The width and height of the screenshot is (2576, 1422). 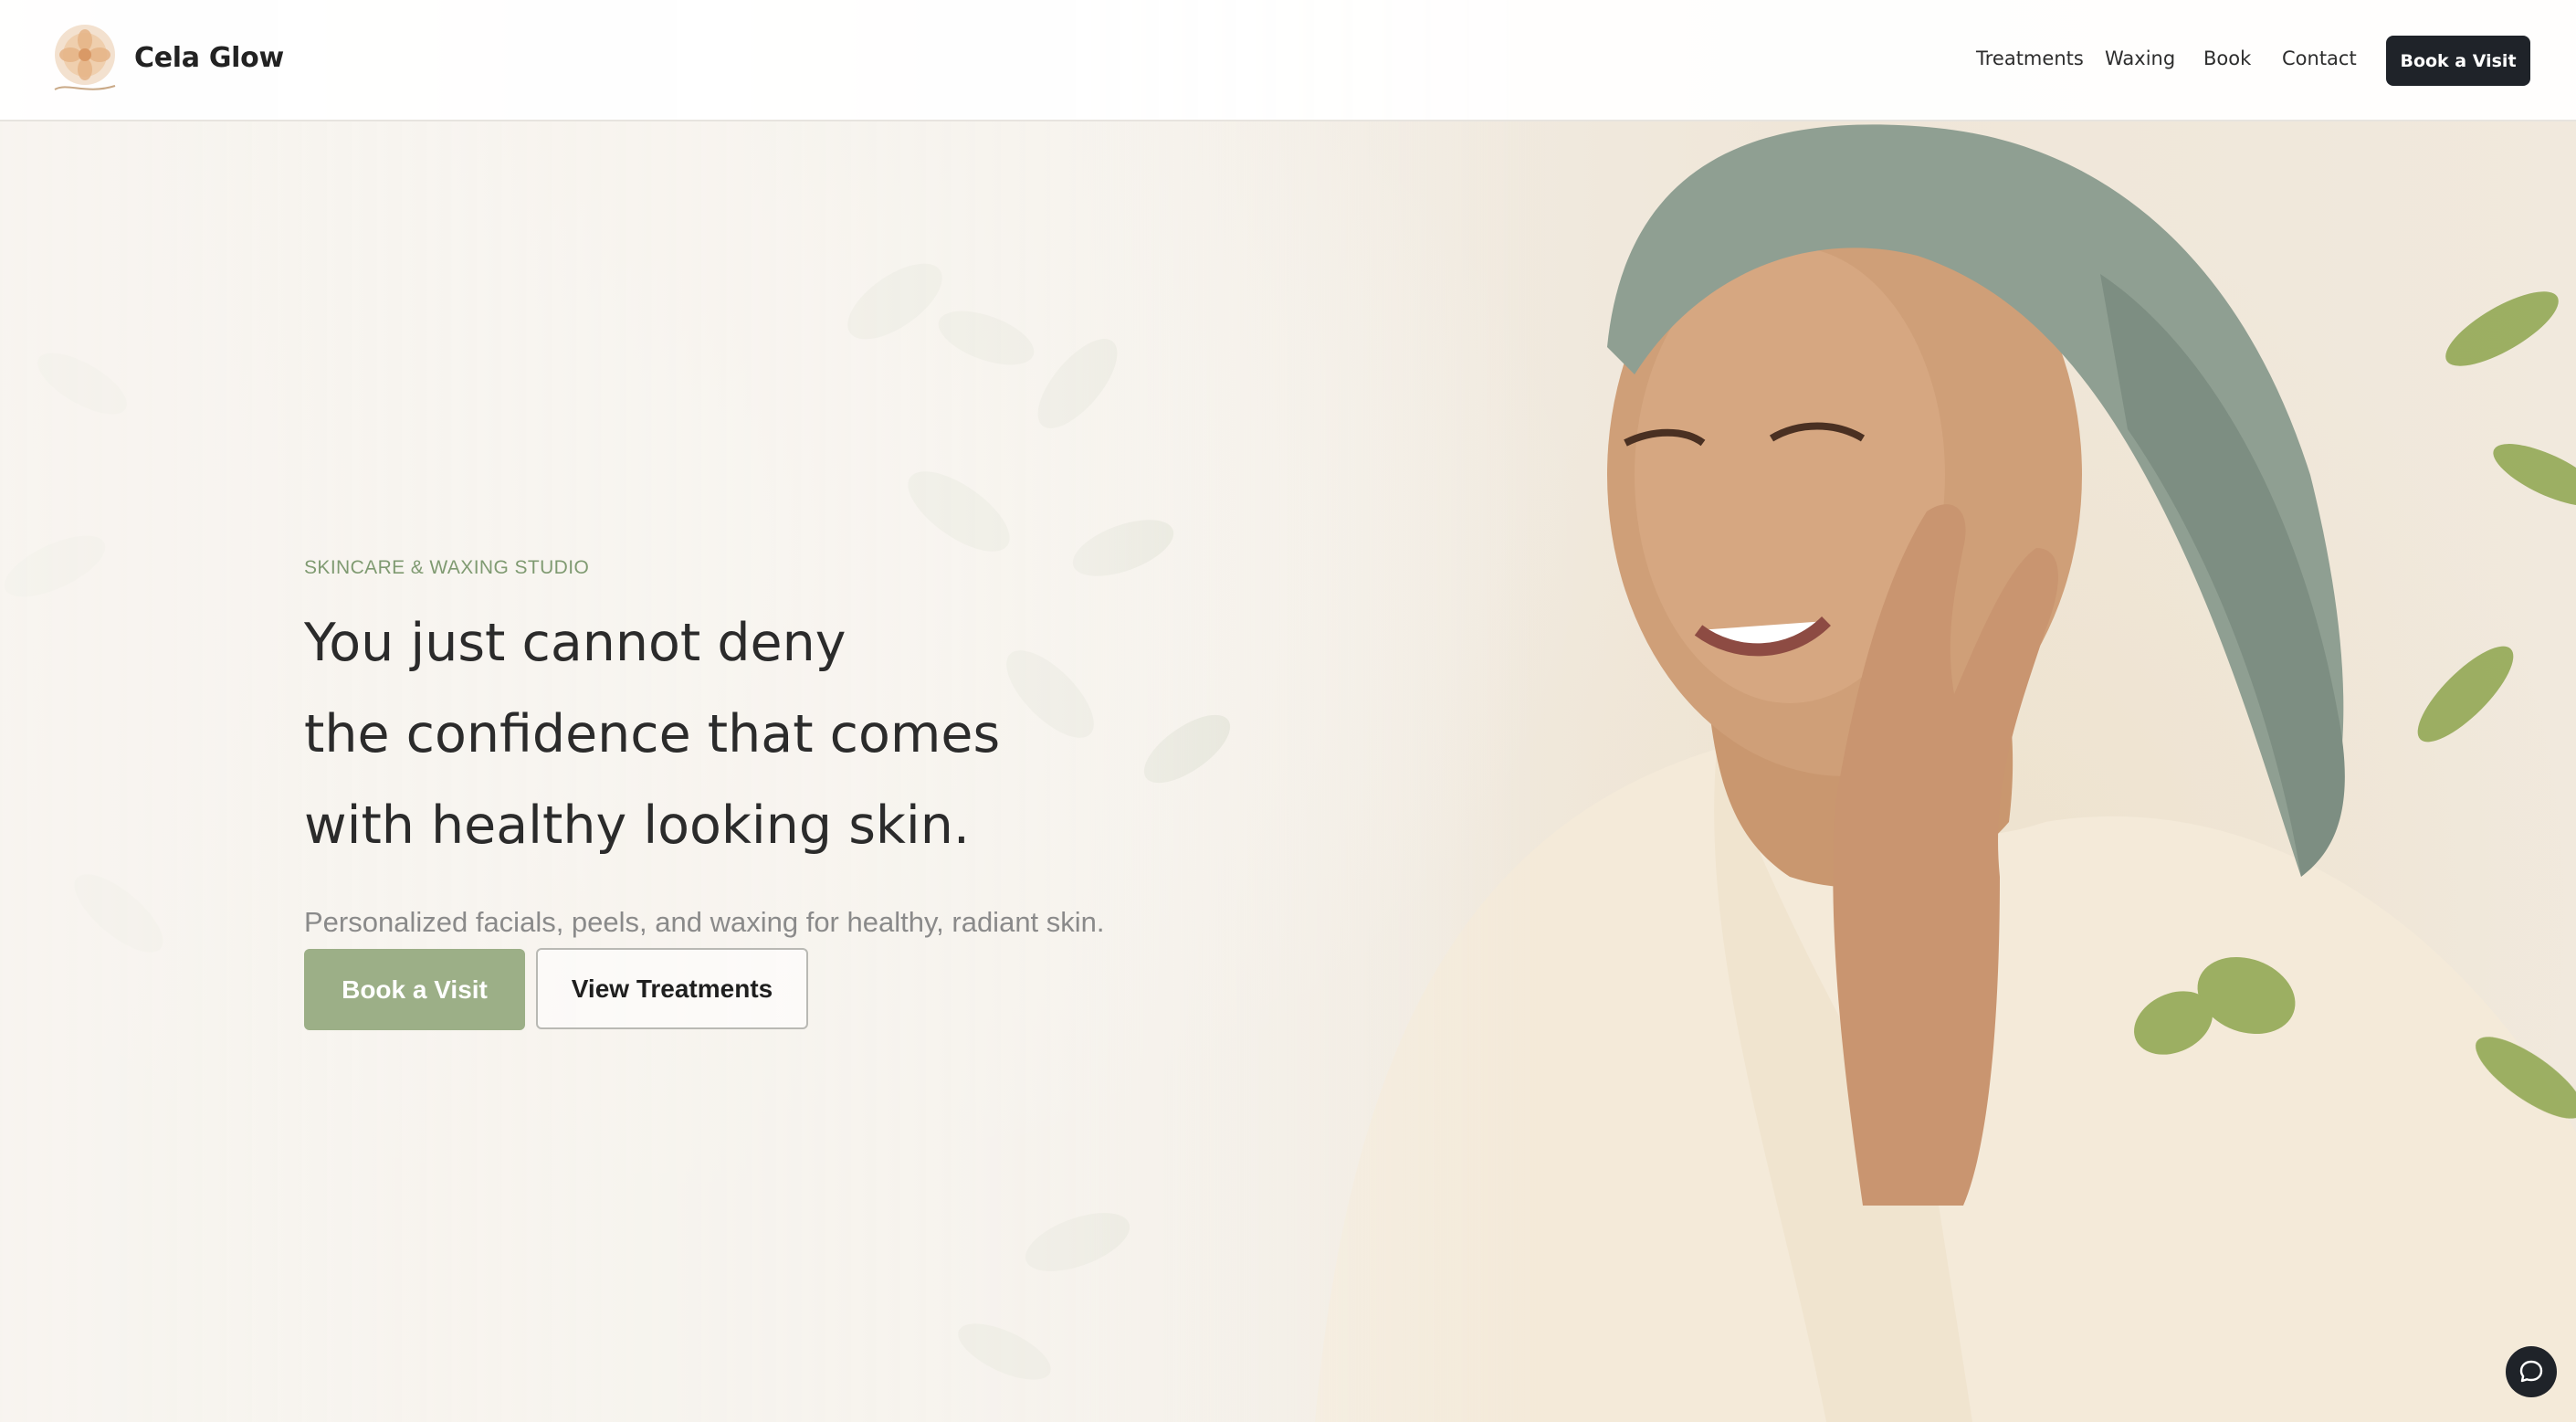 I want to click on nav-link-treatments: Treatments, so click(x=2030, y=58).